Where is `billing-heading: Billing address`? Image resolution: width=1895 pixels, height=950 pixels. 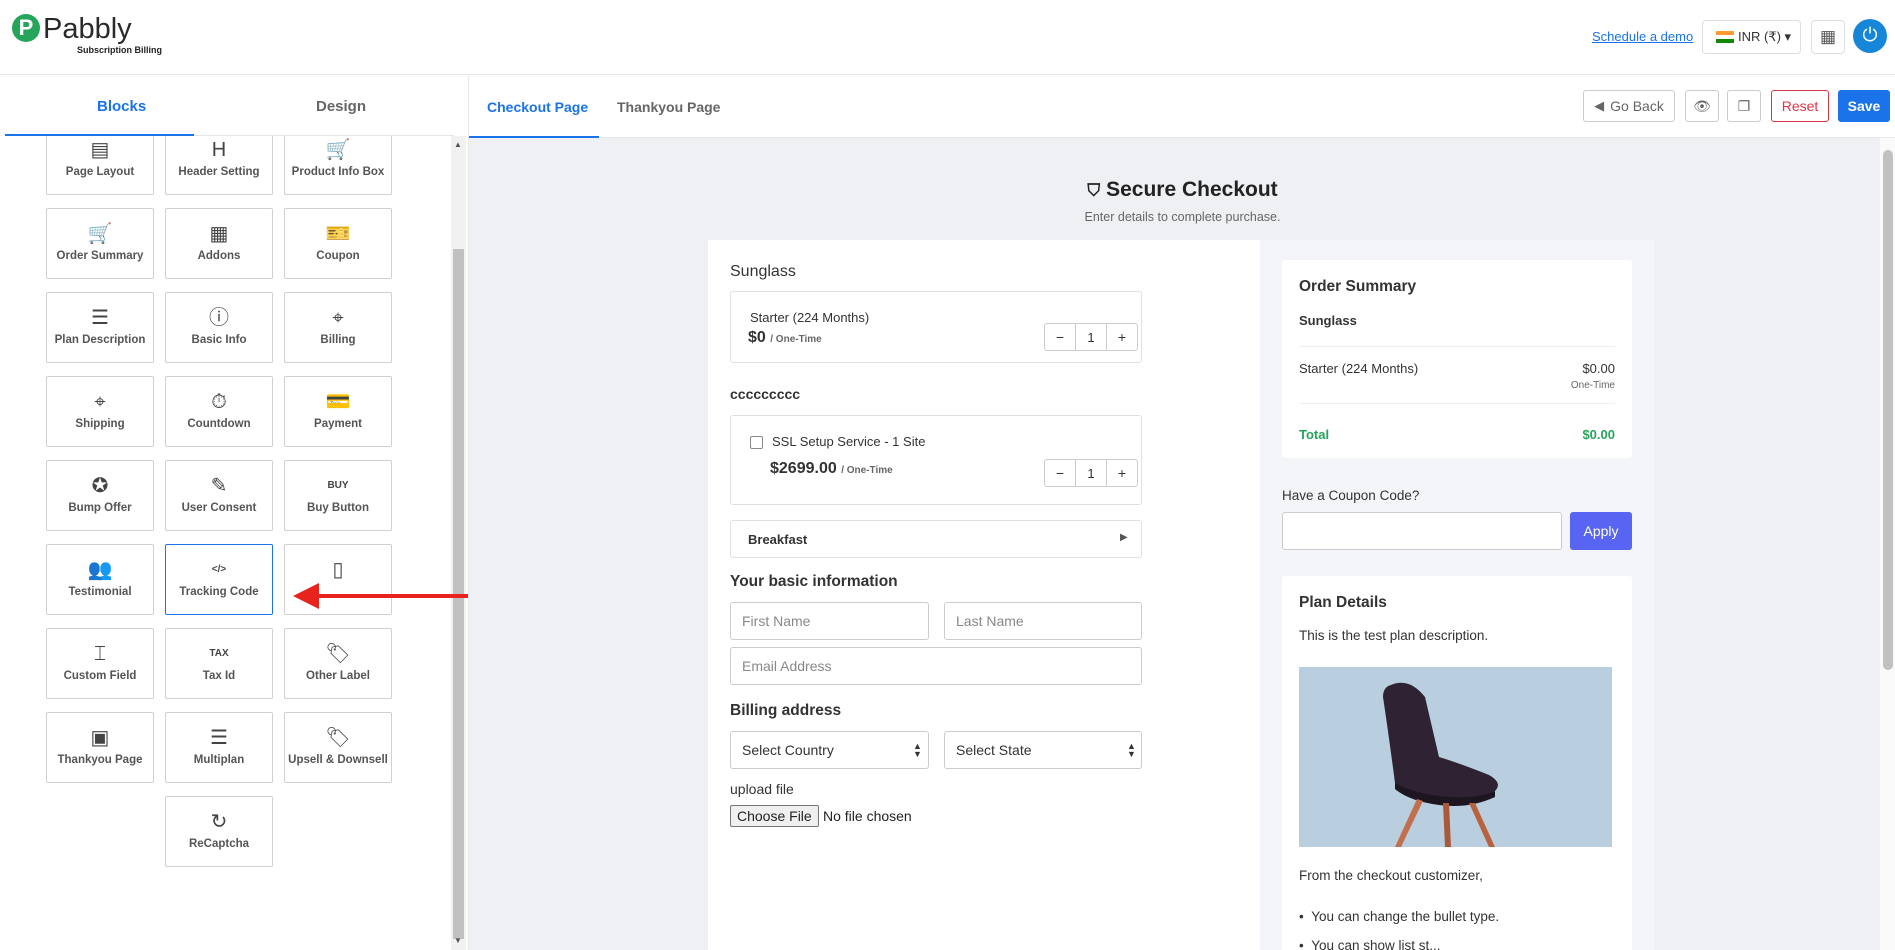 billing-heading: Billing address is located at coordinates (786, 710).